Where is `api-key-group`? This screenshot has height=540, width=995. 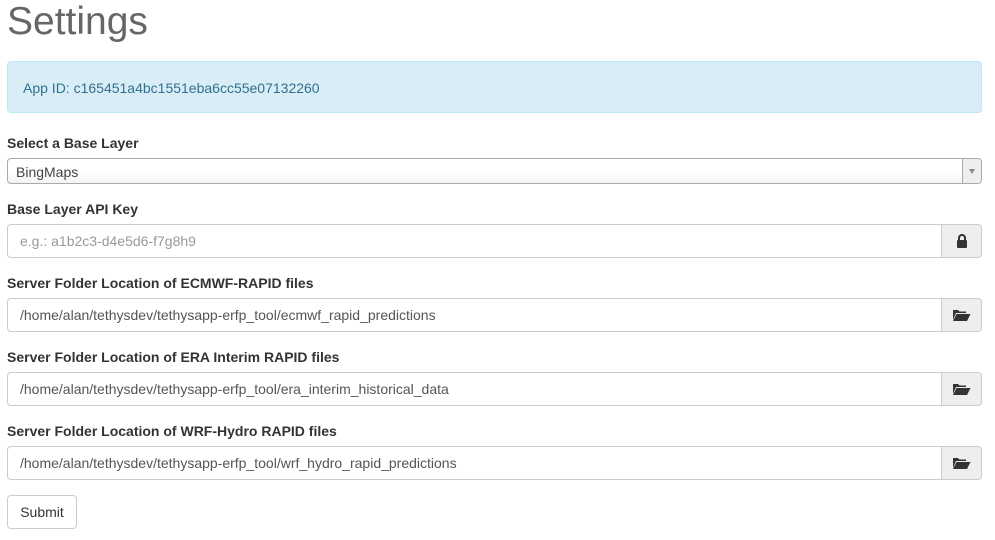
api-key-group is located at coordinates (494, 241).